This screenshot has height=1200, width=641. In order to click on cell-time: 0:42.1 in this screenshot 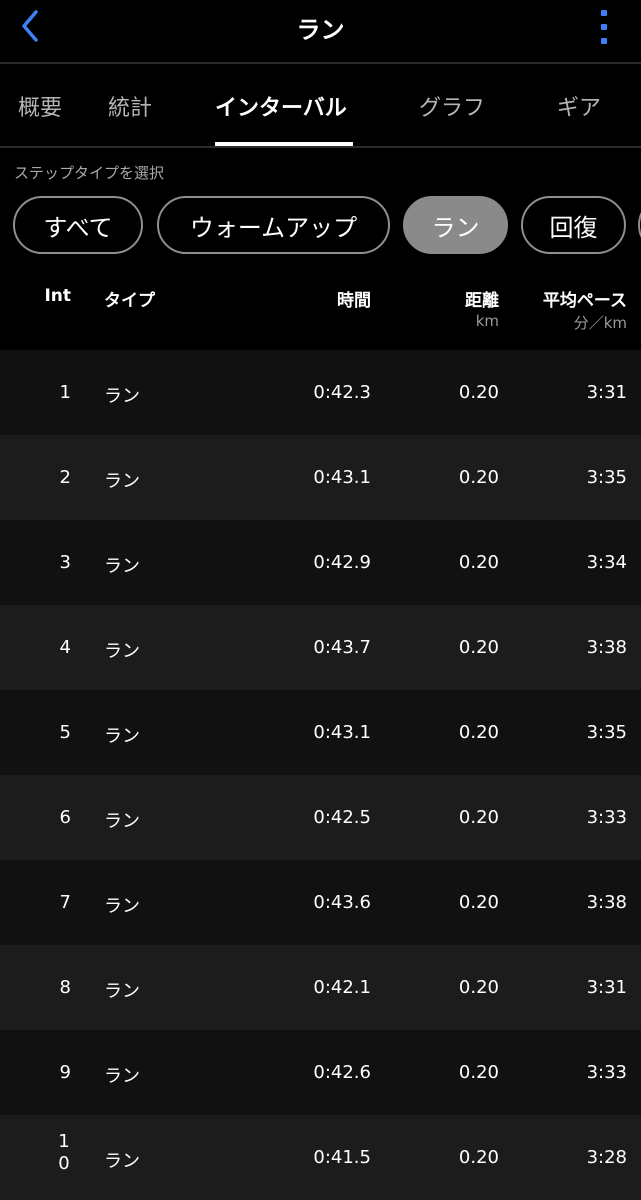, I will do `click(342, 987)`.